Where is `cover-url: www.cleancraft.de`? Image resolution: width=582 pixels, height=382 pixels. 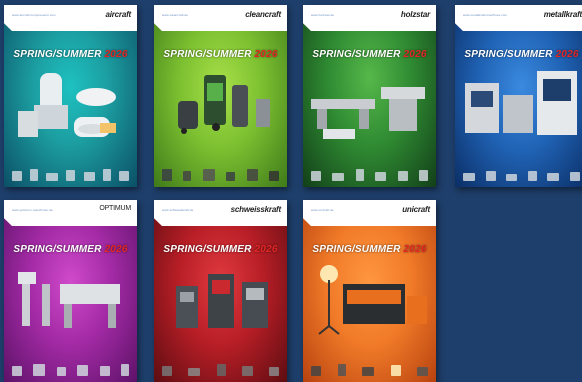 cover-url: www.cleancraft.de is located at coordinates (175, 15).